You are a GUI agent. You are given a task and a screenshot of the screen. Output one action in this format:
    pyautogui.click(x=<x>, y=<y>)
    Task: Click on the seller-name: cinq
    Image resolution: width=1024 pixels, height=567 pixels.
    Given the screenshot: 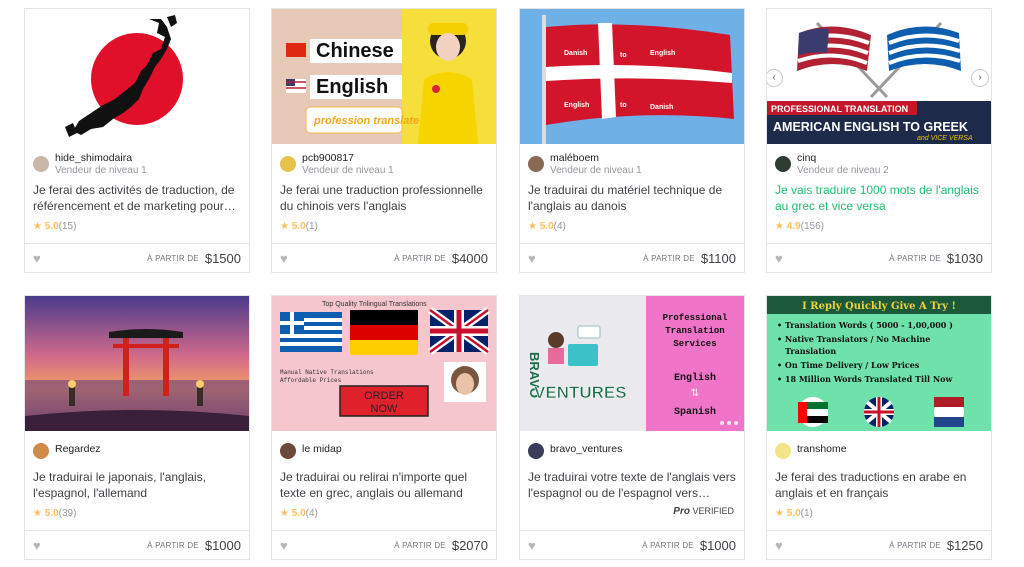 What is the action you would take?
    pyautogui.click(x=843, y=158)
    